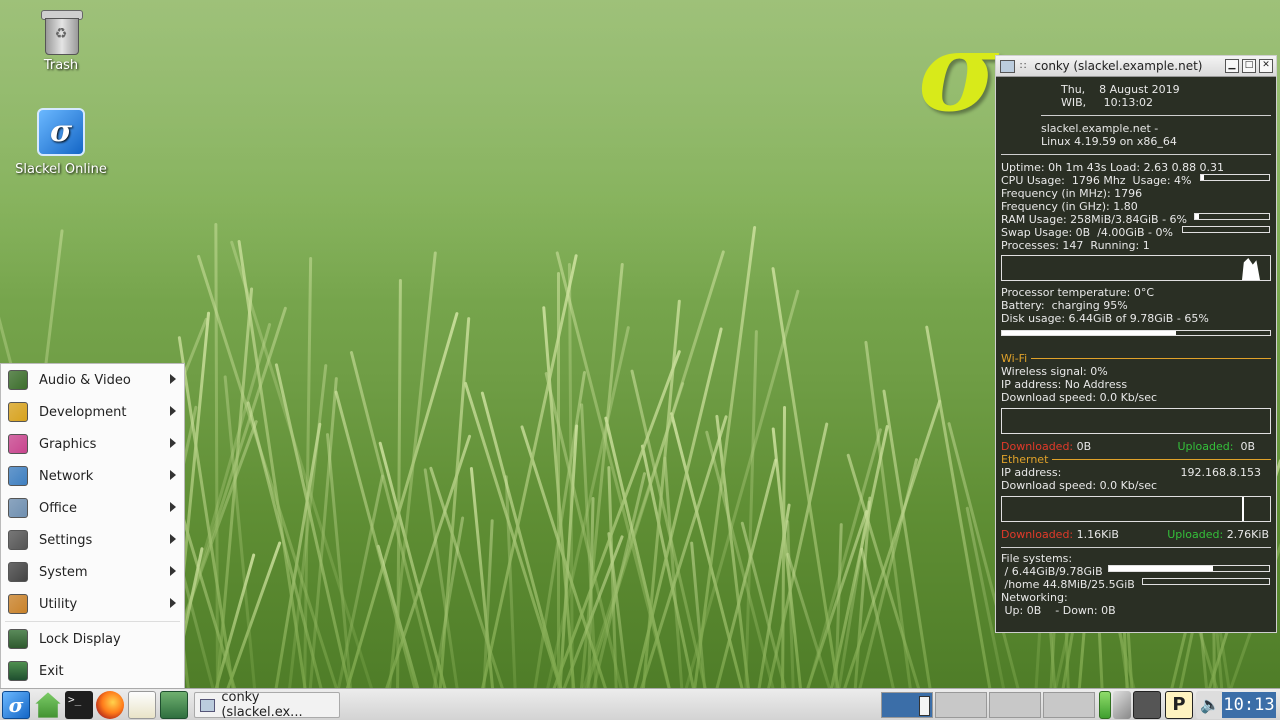 This screenshot has height=720, width=1280. Describe the element at coordinates (1189, 568) in the screenshot. I see `fs-root-bar` at that location.